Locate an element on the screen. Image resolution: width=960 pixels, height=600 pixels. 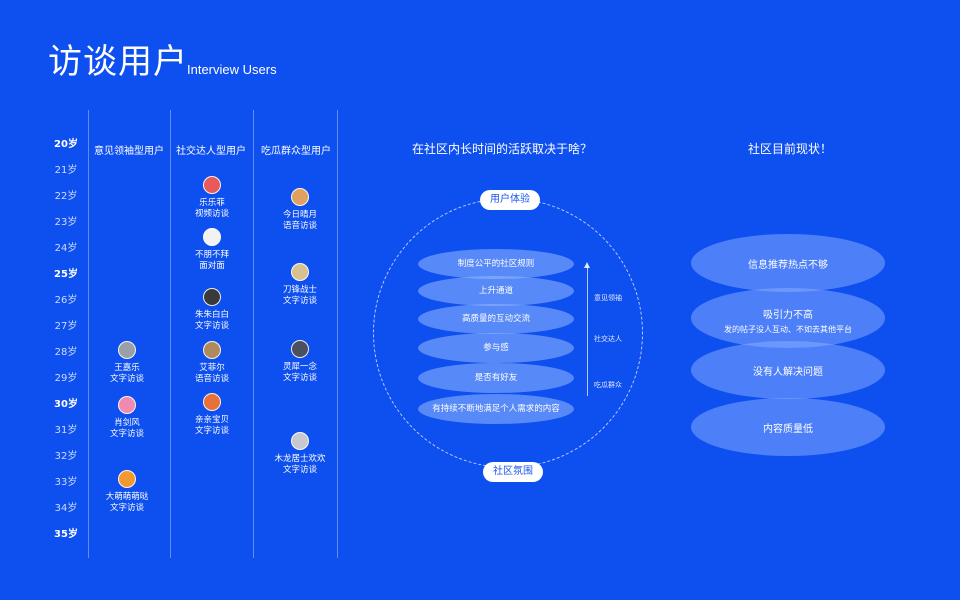
status-item: 吸引力不高 发的帖子没人互动、不如去其他平台 is located at coordinates (788, 318).